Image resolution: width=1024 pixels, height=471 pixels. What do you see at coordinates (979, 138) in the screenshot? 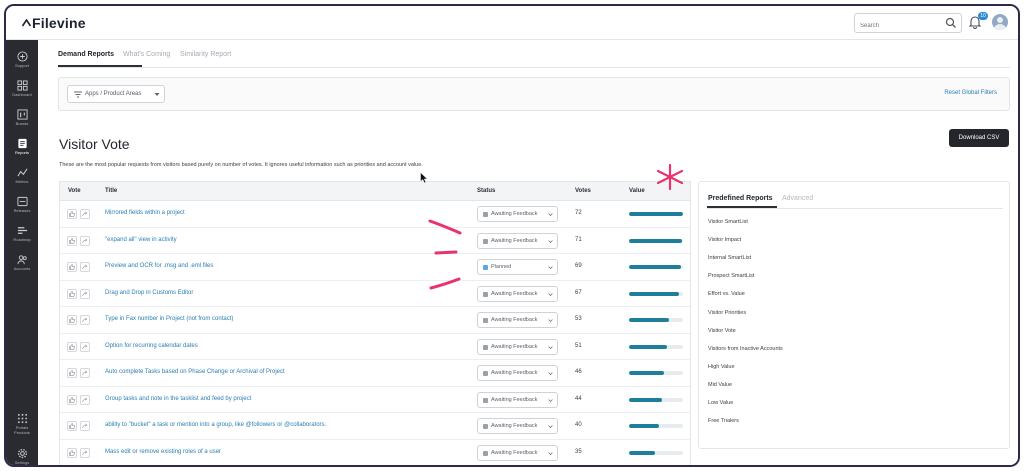
I see `download-csv-button: Download CSV` at bounding box center [979, 138].